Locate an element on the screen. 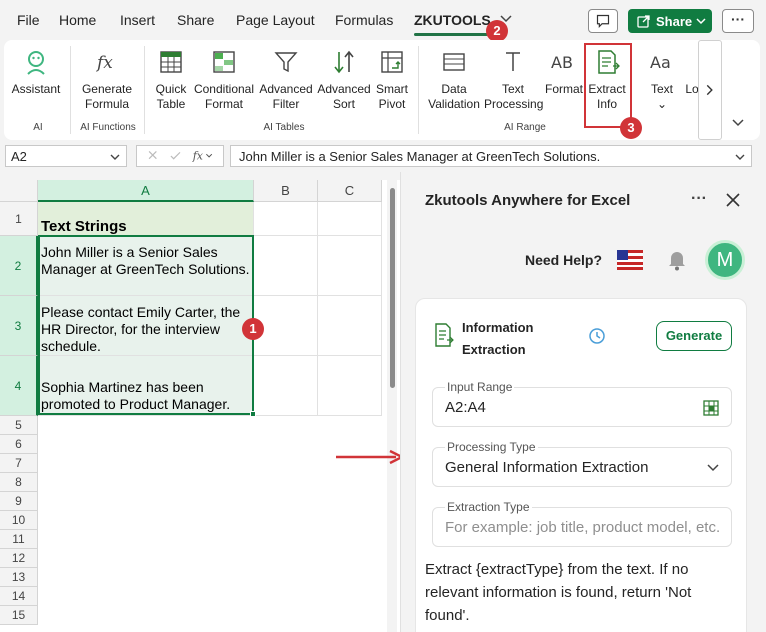 The width and height of the screenshot is (766, 632). function-icon: fx is located at coordinates (104, 63).